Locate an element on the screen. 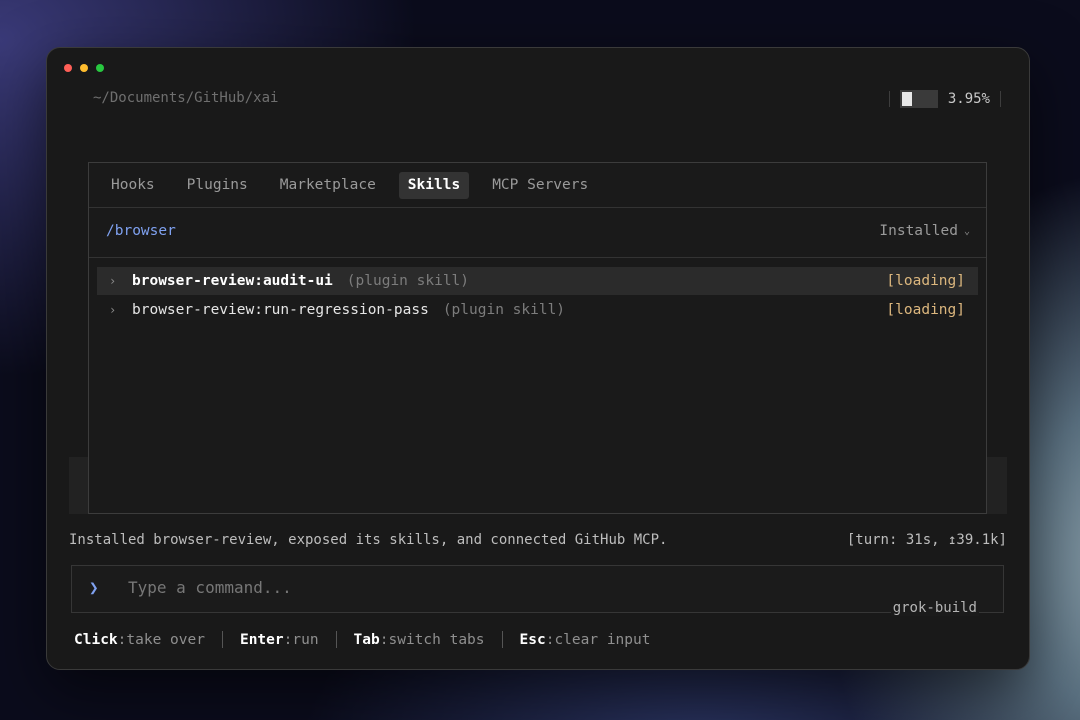 This screenshot has height=720, width=1080. shortcut-action: :take over is located at coordinates (161, 639).